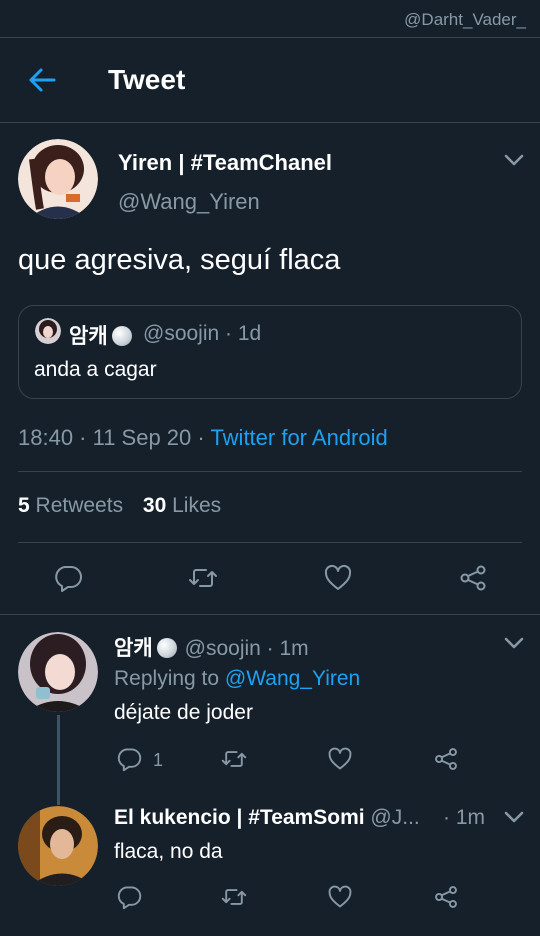 Image resolution: width=540 pixels, height=936 pixels. What do you see at coordinates (179, 260) in the screenshot?
I see `tweet-text: que agresiva, seguí flaca` at bounding box center [179, 260].